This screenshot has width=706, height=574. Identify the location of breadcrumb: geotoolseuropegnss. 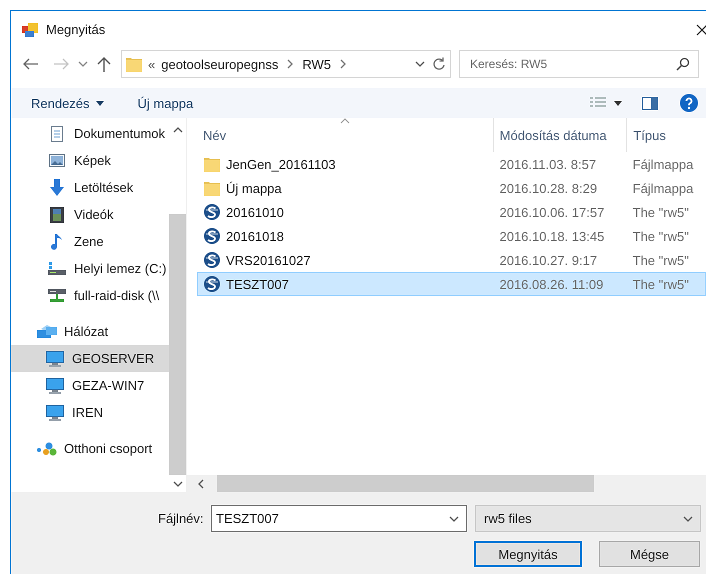
(219, 64).